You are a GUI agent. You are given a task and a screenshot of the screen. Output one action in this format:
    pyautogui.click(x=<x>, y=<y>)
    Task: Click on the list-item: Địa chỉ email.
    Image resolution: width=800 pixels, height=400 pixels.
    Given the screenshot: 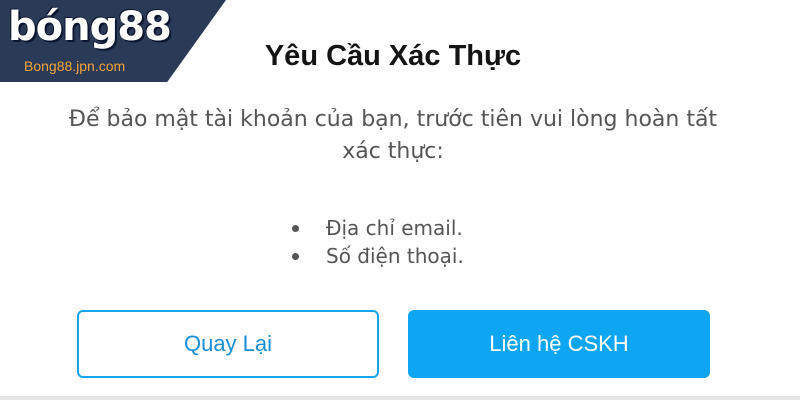 What is the action you would take?
    pyautogui.click(x=378, y=228)
    